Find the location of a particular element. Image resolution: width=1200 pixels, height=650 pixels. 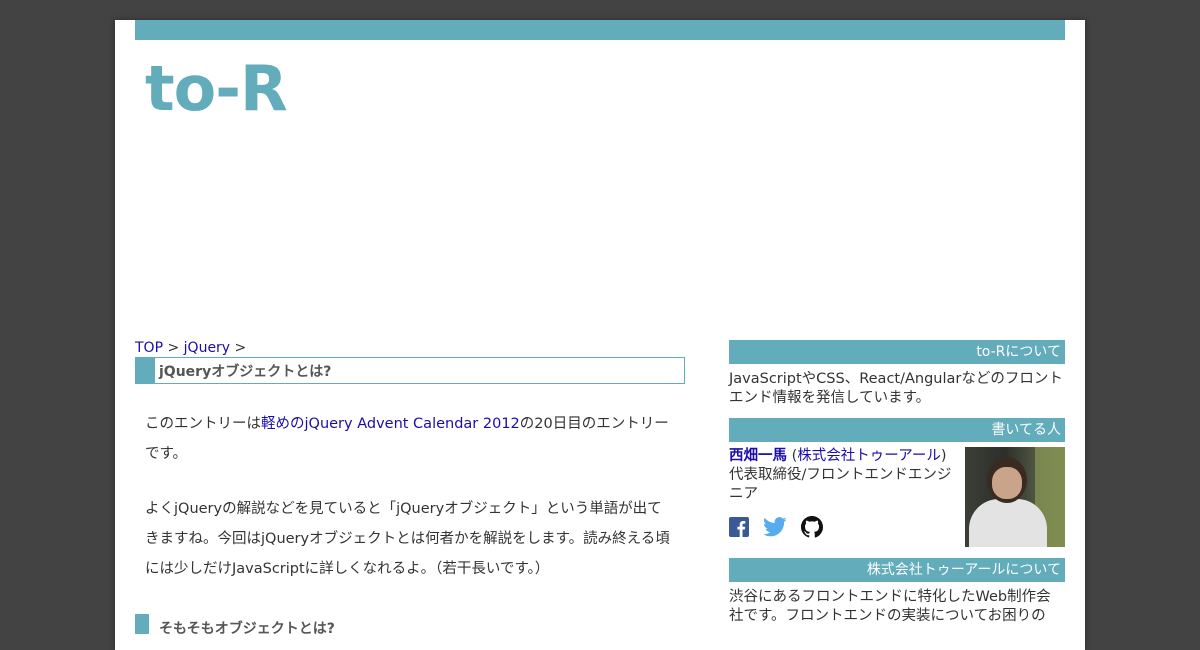

sidebar-author-heading: 書いてる人 is located at coordinates (897, 430).